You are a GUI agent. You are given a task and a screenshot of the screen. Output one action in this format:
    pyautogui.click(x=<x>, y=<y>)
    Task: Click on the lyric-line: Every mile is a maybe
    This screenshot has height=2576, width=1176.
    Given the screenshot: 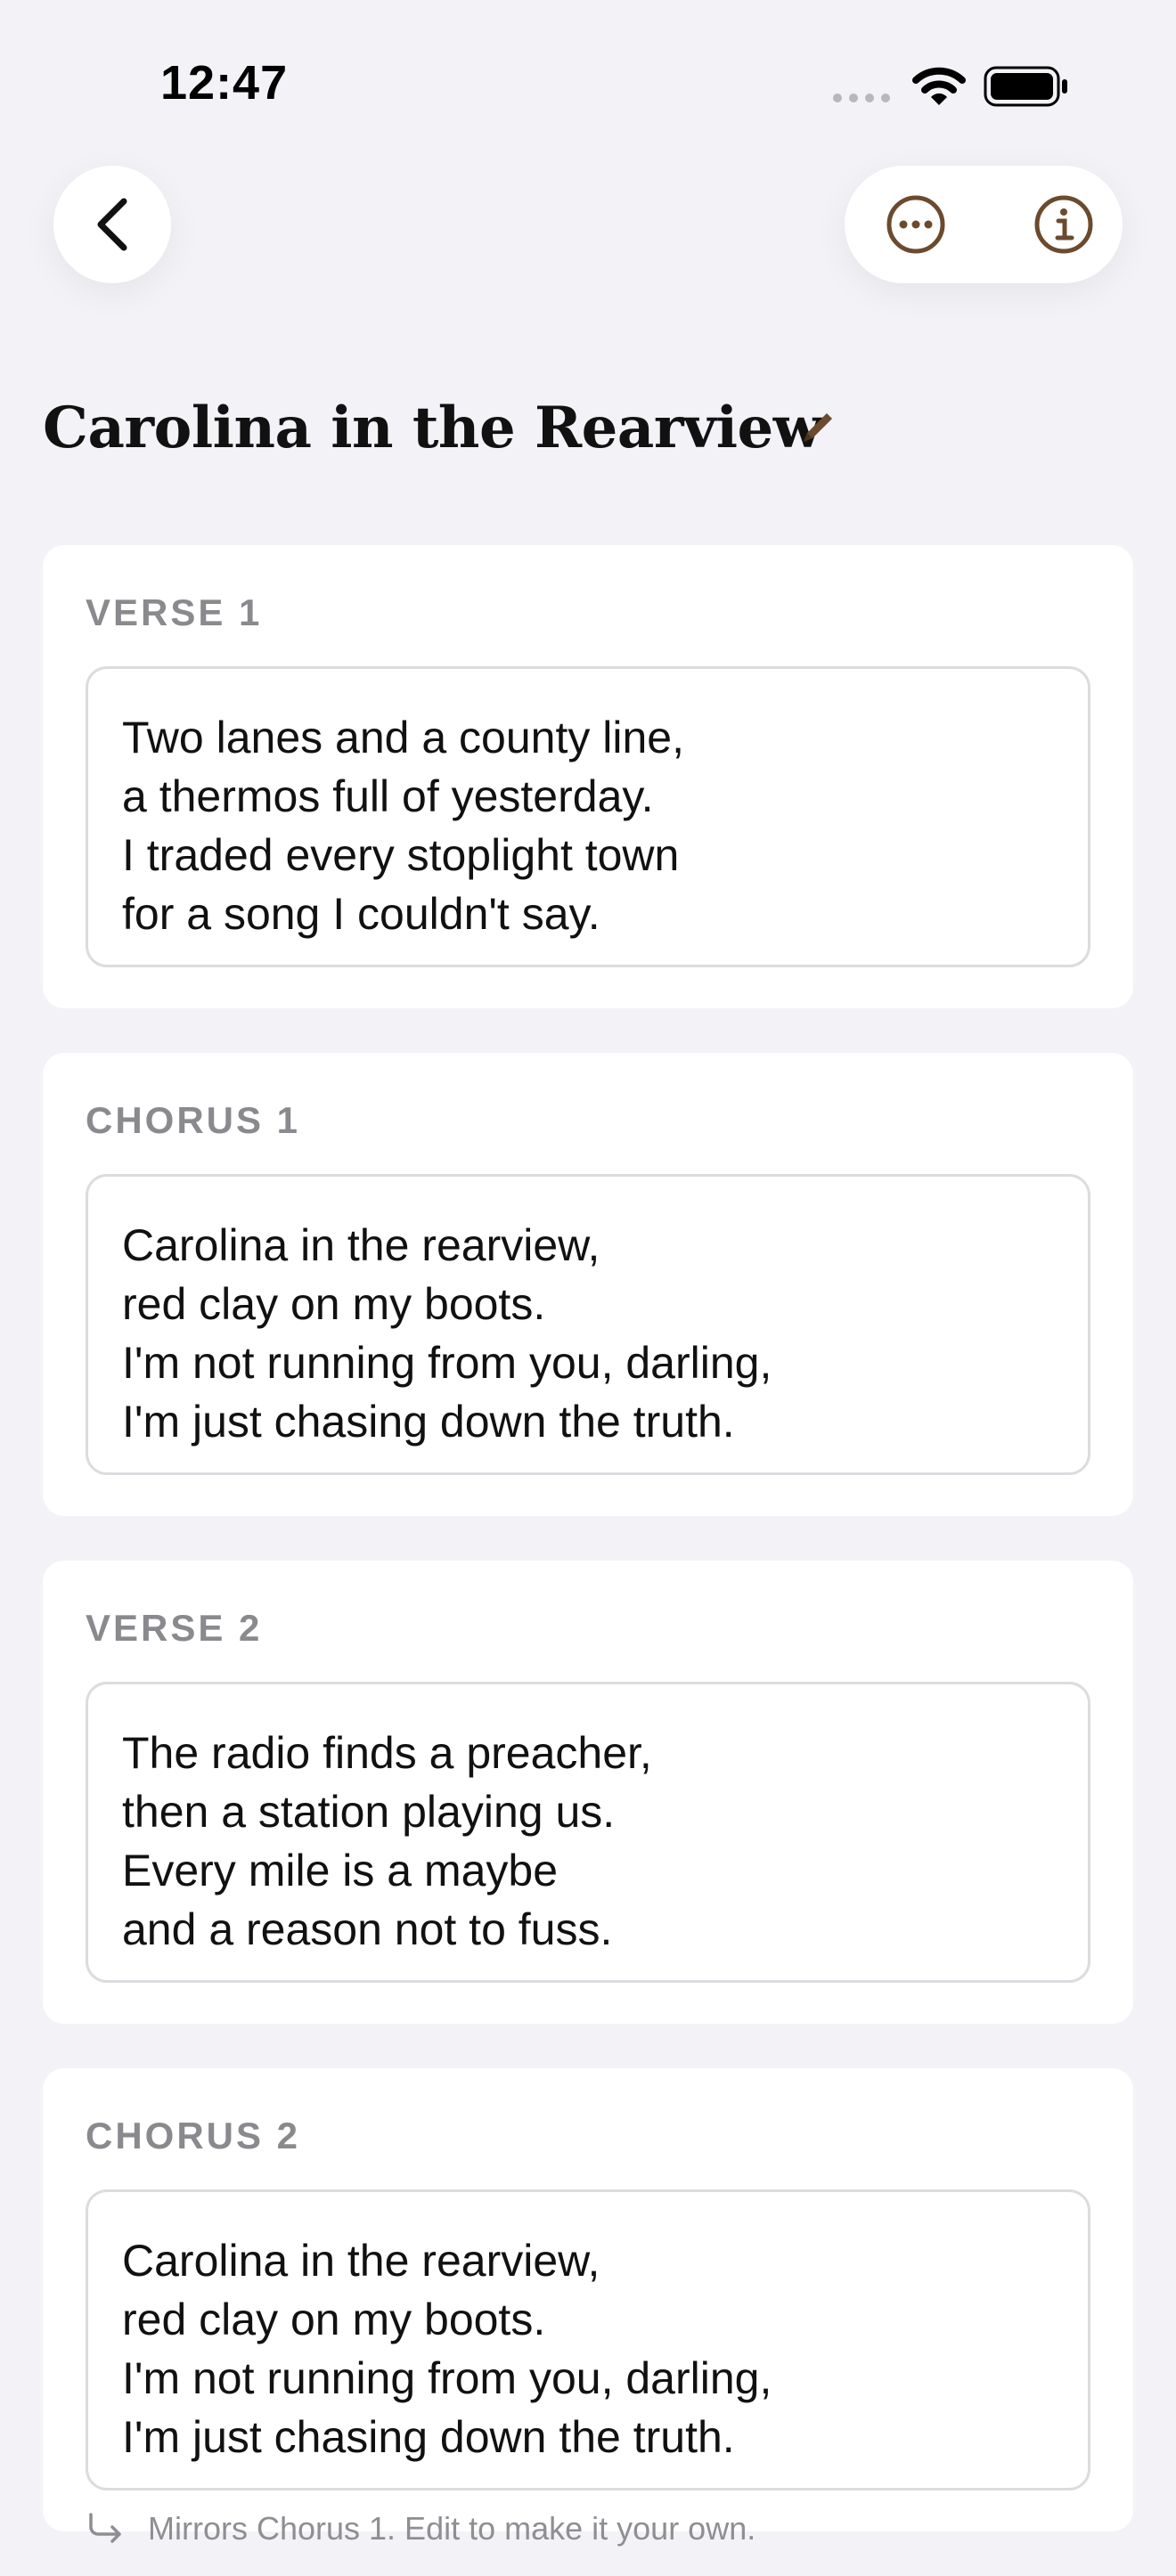 What is the action you would take?
    pyautogui.click(x=340, y=1871)
    